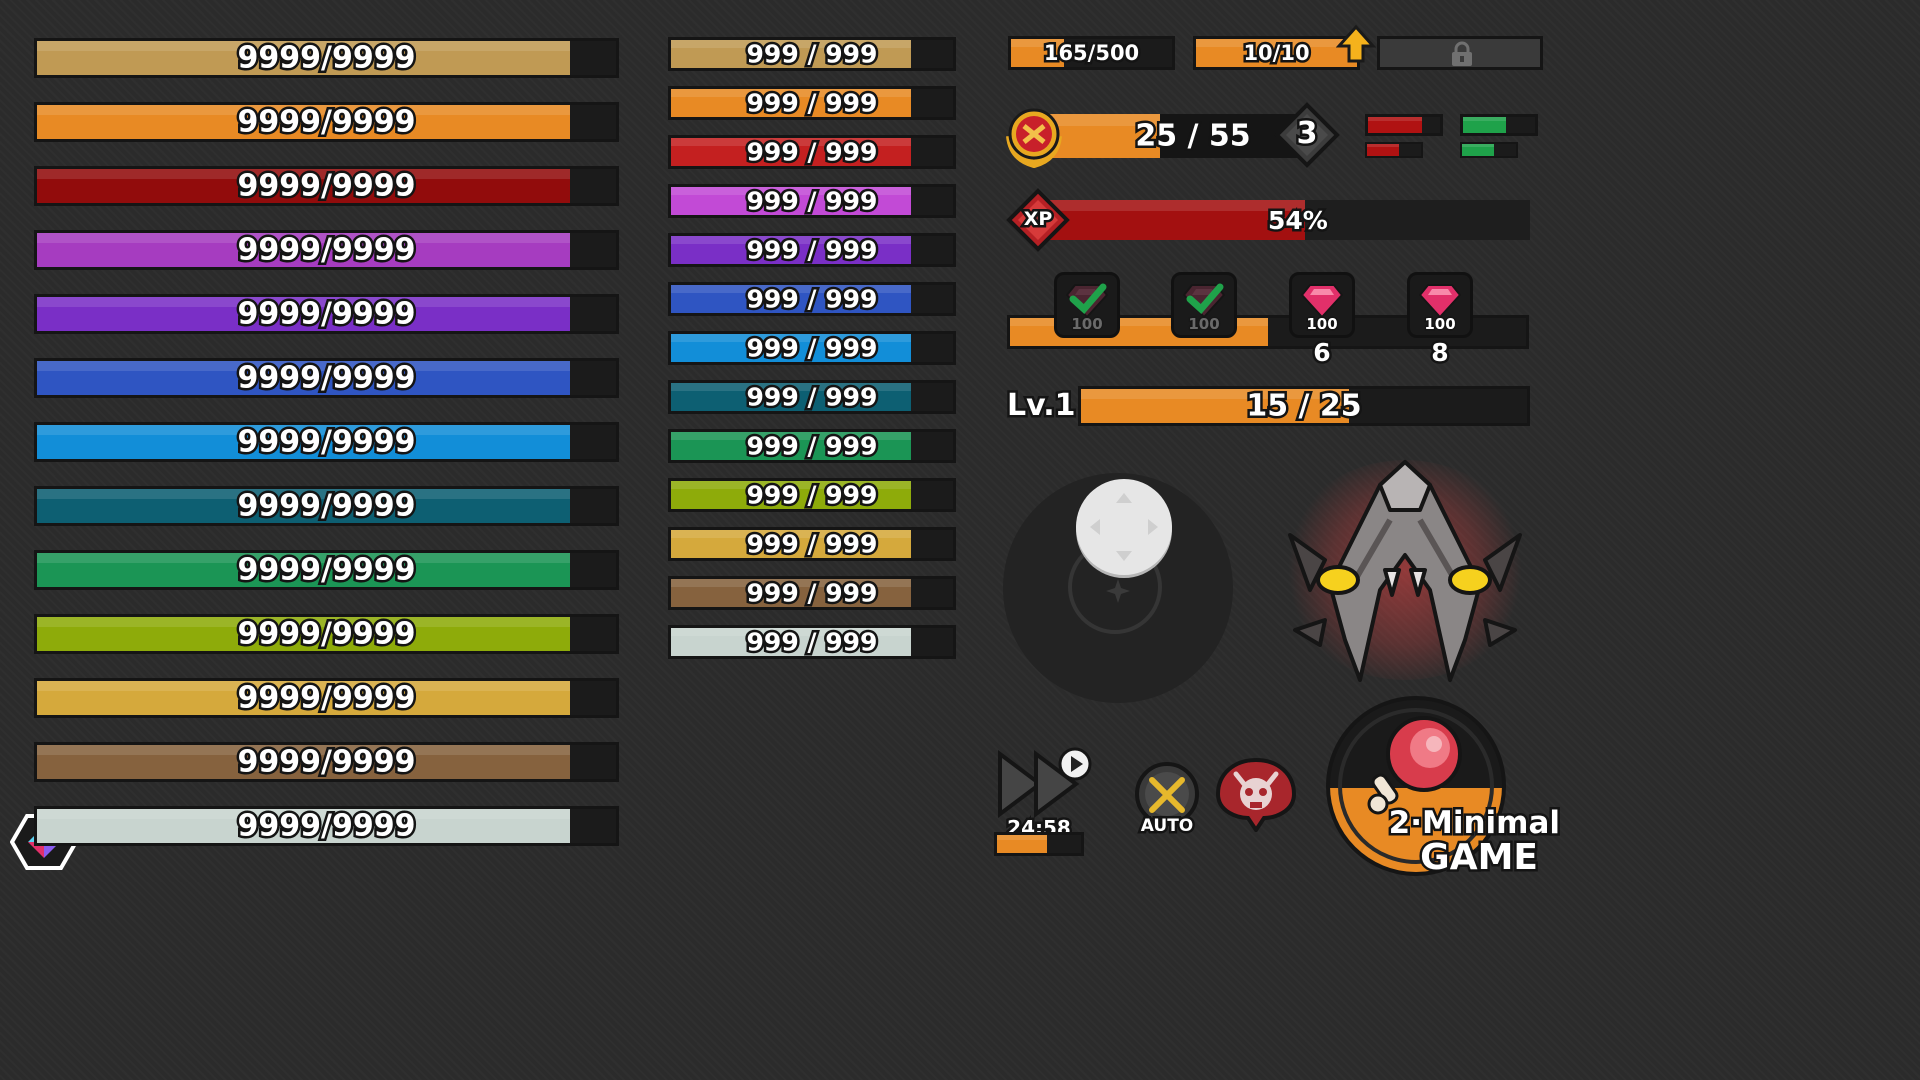  Describe the element at coordinates (1204, 305) in the screenshot. I see `reward-gem-1: 100` at that location.